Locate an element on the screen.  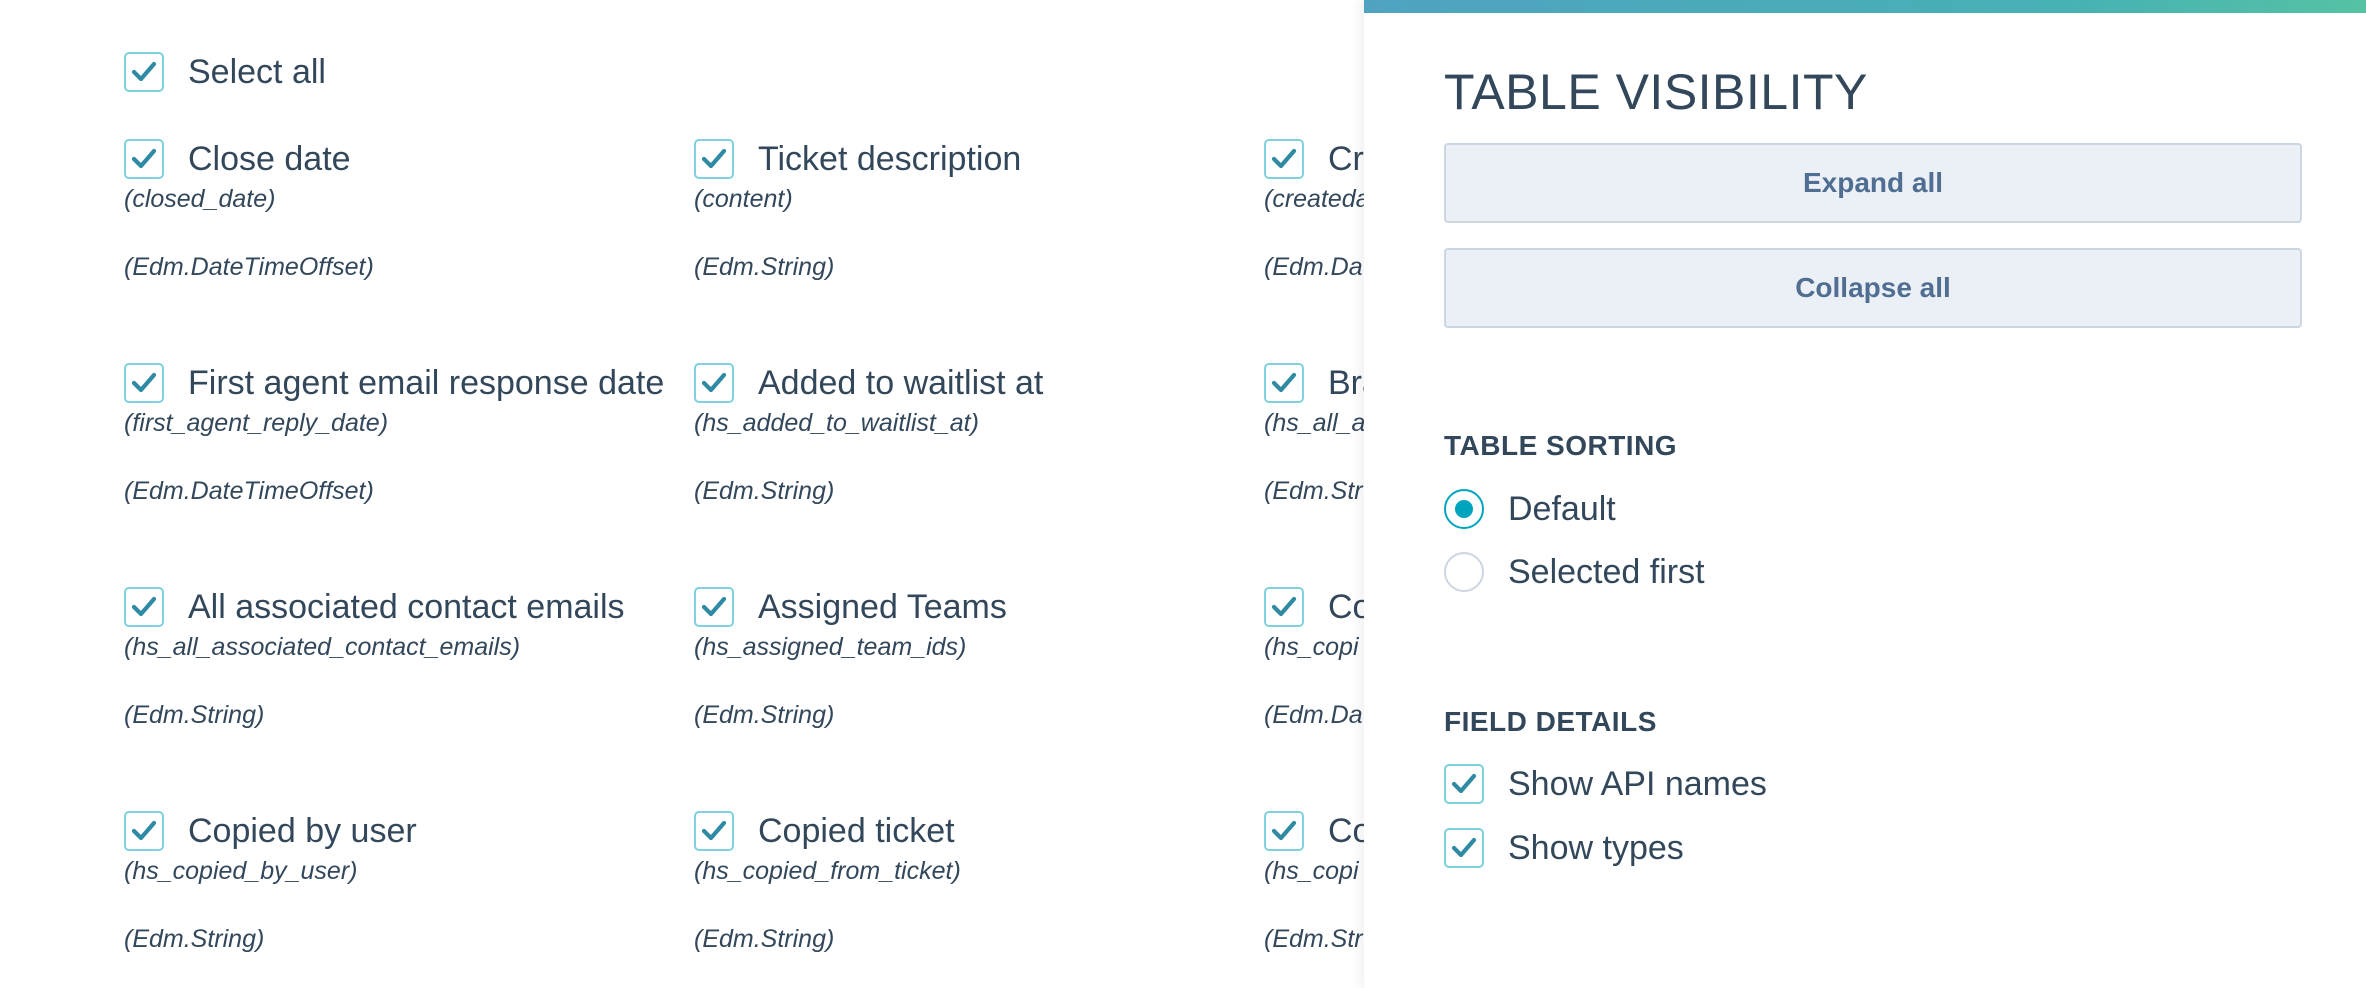
radio-selected-first is located at coordinates (1464, 572).